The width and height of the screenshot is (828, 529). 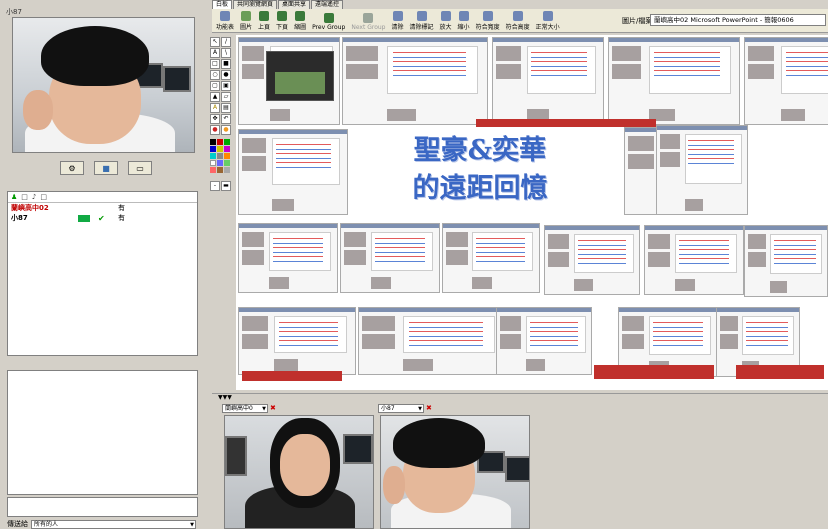 What do you see at coordinates (264, 27) in the screenshot?
I see `toolbar-button-label: 上頁` at bounding box center [264, 27].